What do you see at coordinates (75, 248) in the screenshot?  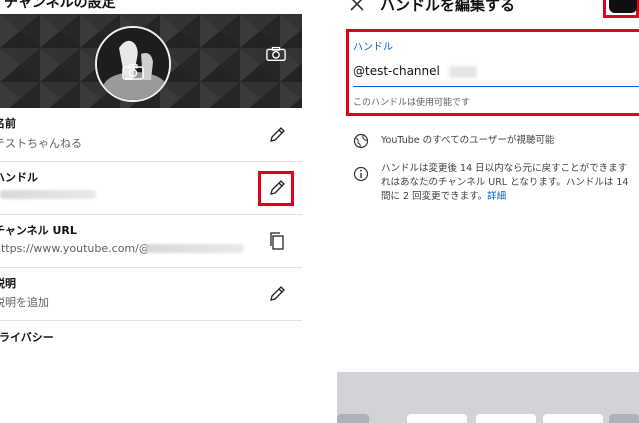 I see `row-subtitle: https://www.youtube.com/@` at bounding box center [75, 248].